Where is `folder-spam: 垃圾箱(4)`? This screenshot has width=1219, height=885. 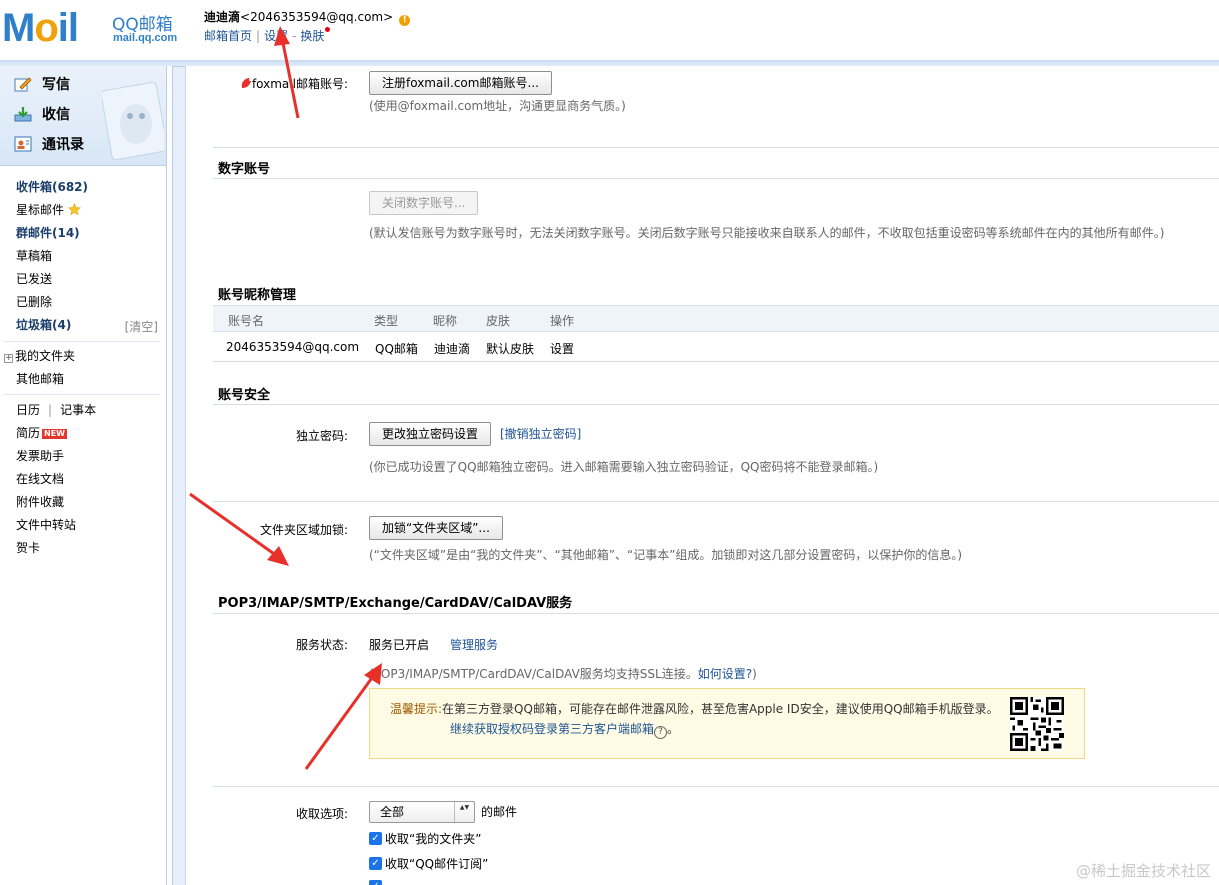
folder-spam: 垃圾箱(4) is located at coordinates (43, 325).